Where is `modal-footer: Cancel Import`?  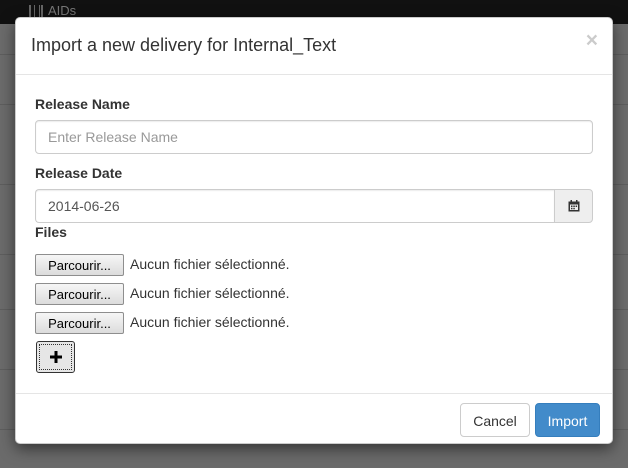 modal-footer: Cancel Import is located at coordinates (314, 418).